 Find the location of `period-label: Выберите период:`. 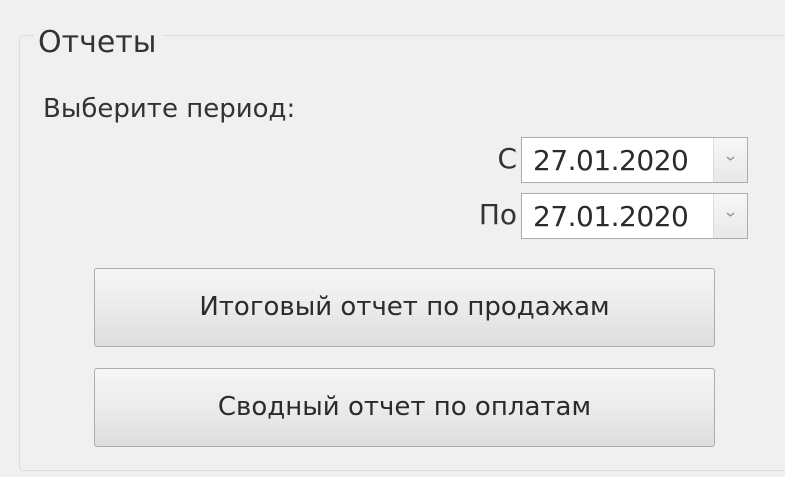

period-label: Выберите период: is located at coordinates (169, 109).